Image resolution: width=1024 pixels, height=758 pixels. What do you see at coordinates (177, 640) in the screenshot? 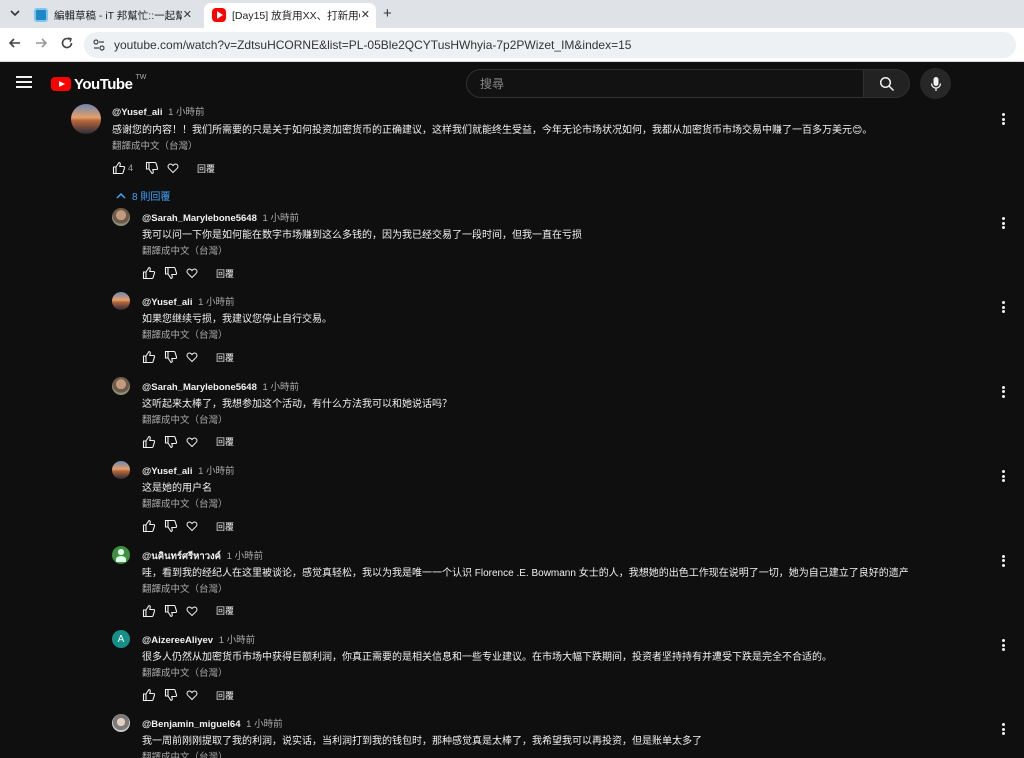
I see `comment-author: @AizereeAliyev` at bounding box center [177, 640].